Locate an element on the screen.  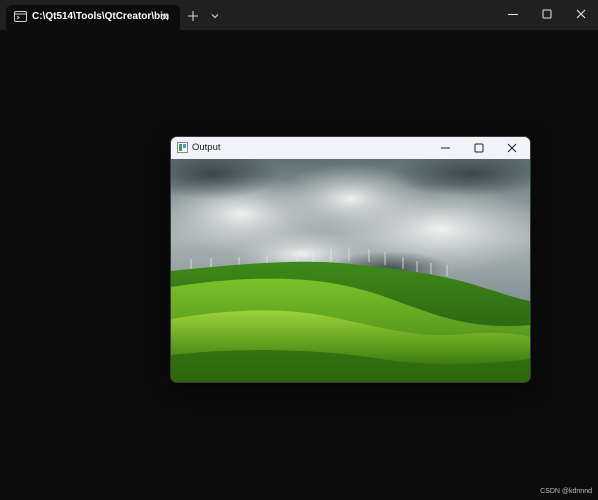
app-icon is located at coordinates (182, 147).